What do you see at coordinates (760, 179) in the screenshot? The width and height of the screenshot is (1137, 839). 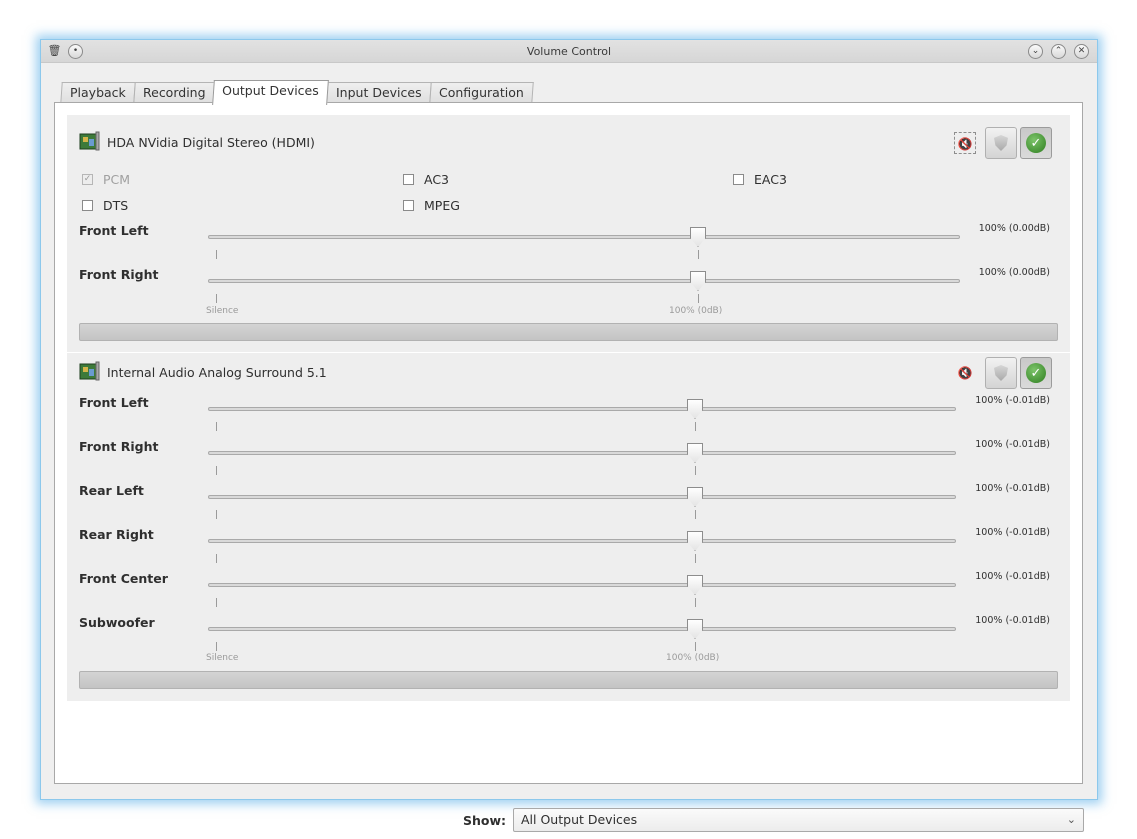 I see `format-eac3-checkbox: EAC3` at bounding box center [760, 179].